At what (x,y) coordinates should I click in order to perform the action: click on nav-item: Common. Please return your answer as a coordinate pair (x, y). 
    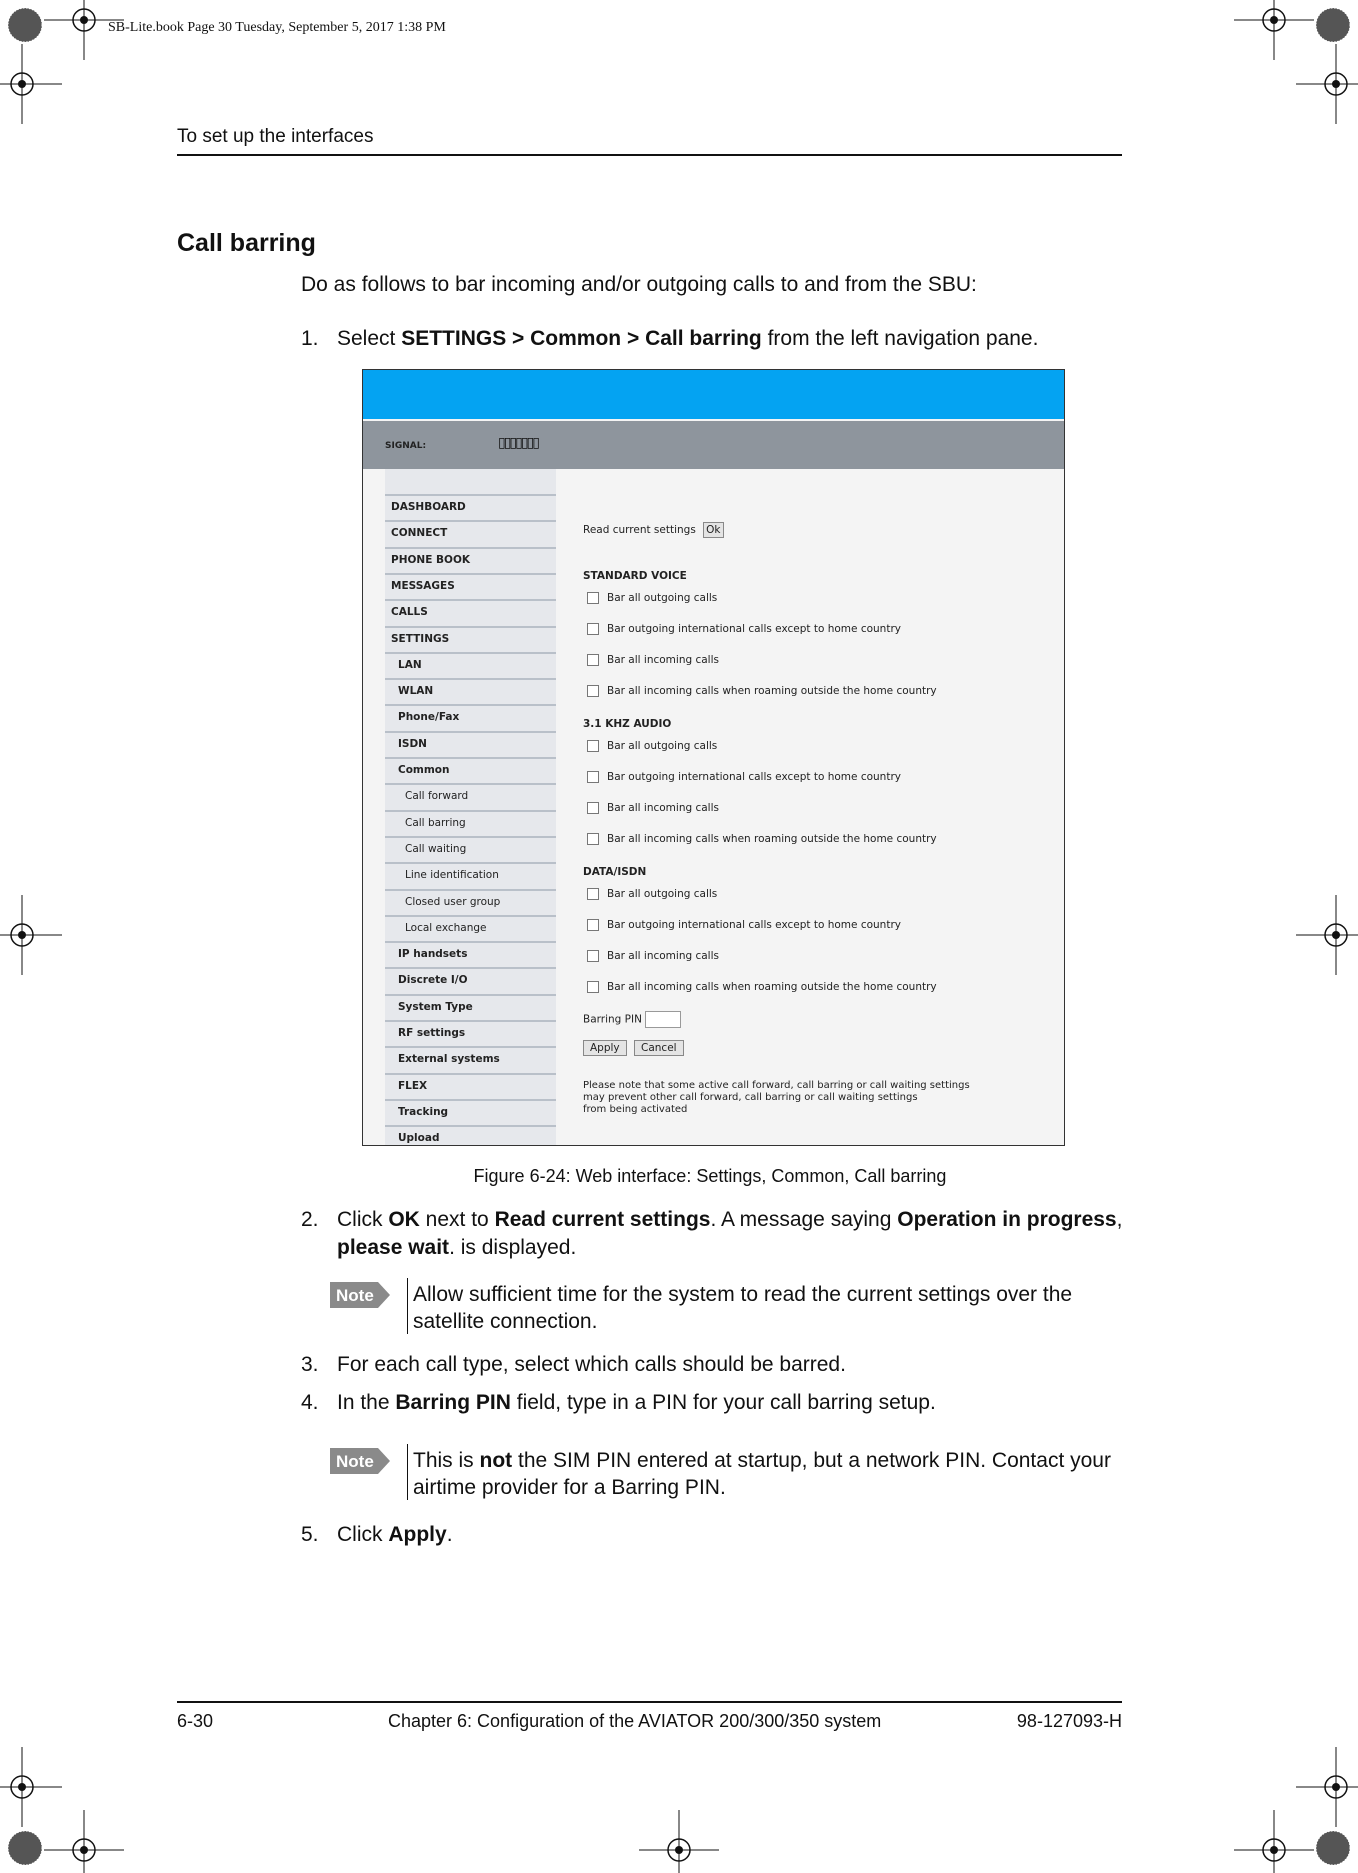
    Looking at the image, I should click on (470, 769).